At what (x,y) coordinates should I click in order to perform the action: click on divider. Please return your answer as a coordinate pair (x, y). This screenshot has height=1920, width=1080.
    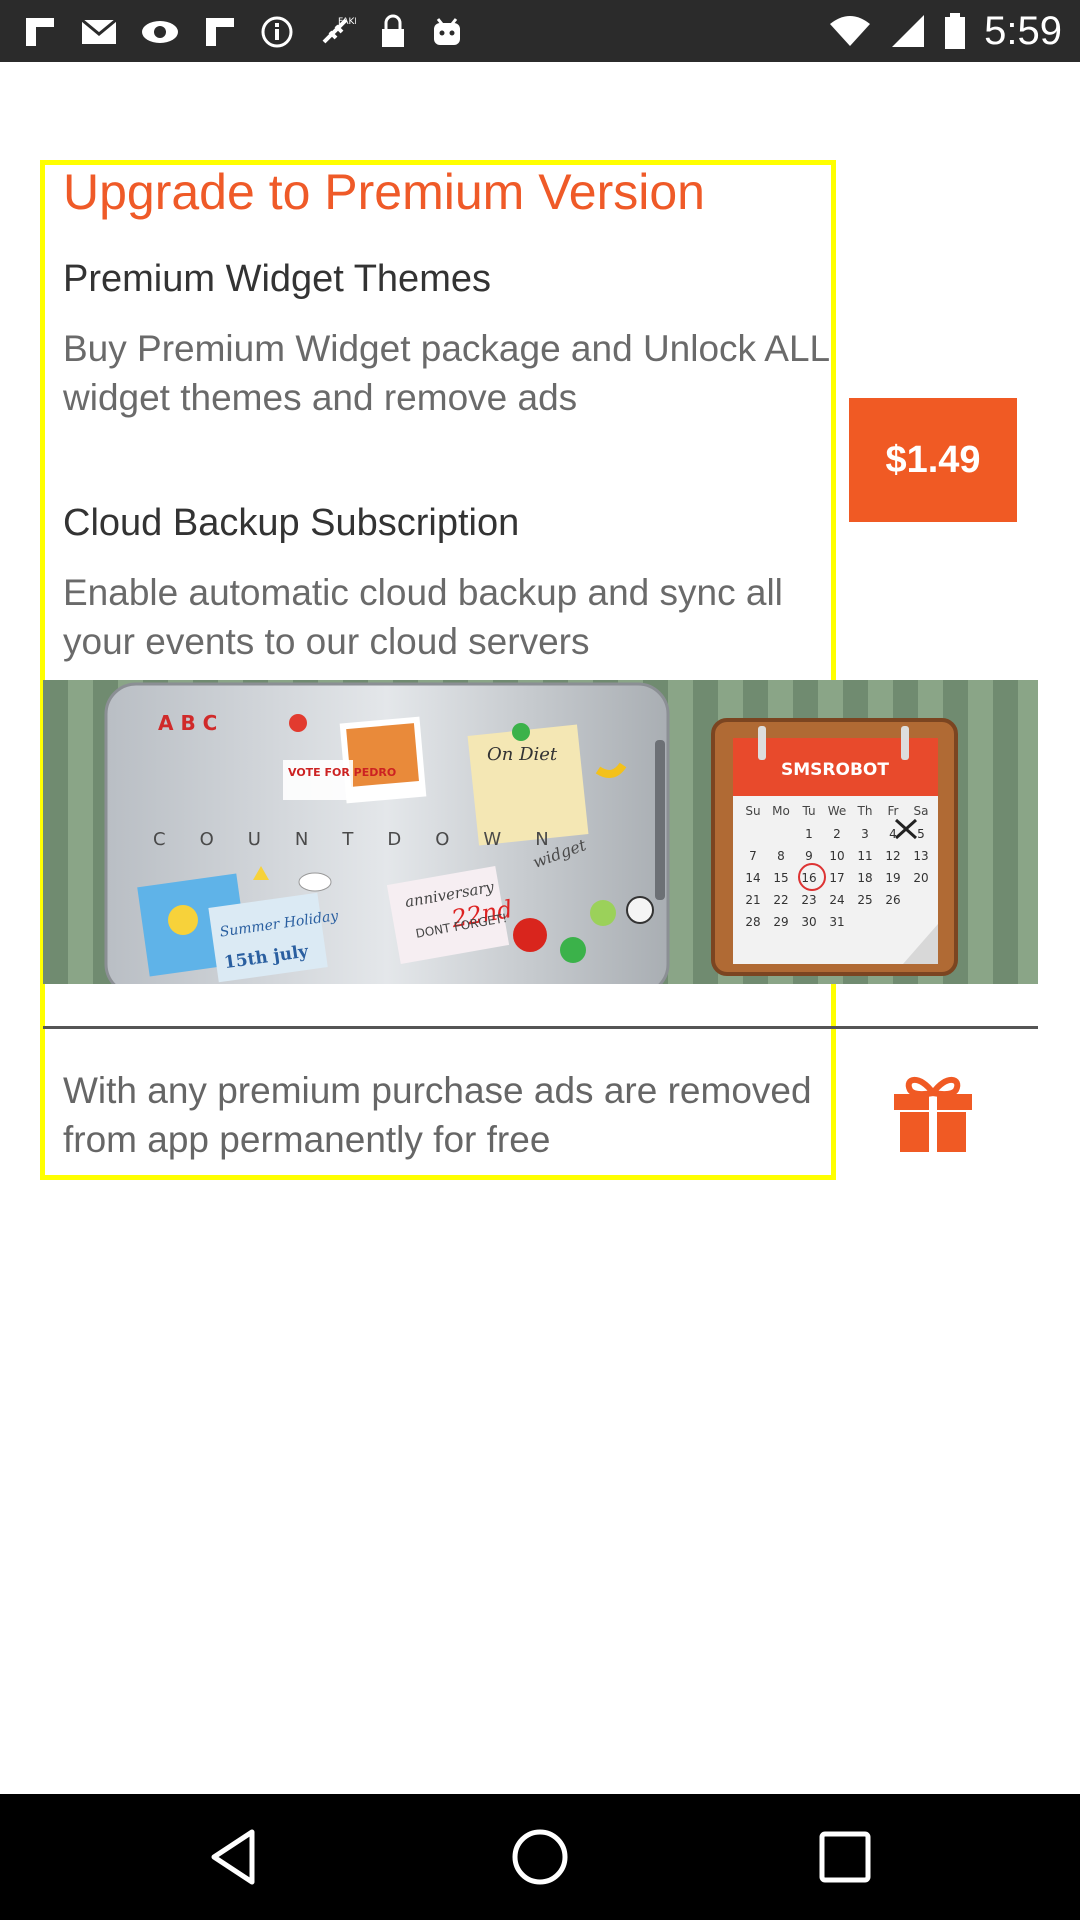
    Looking at the image, I should click on (540, 1027).